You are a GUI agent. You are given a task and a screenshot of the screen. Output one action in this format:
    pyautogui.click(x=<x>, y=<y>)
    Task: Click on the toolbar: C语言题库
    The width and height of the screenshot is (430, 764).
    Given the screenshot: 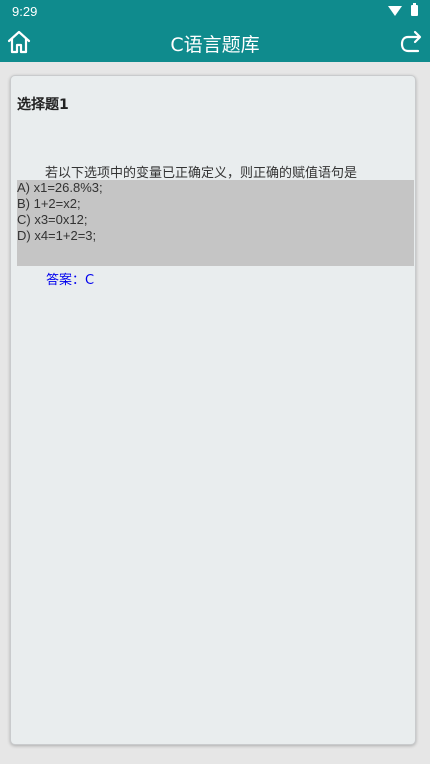 What is the action you would take?
    pyautogui.click(x=215, y=42)
    